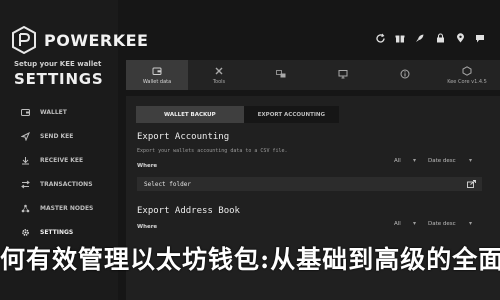 Image resolution: width=500 pixels, height=300 pixels. I want to click on sidebar-item-label: MASTER NODES, so click(67, 208).